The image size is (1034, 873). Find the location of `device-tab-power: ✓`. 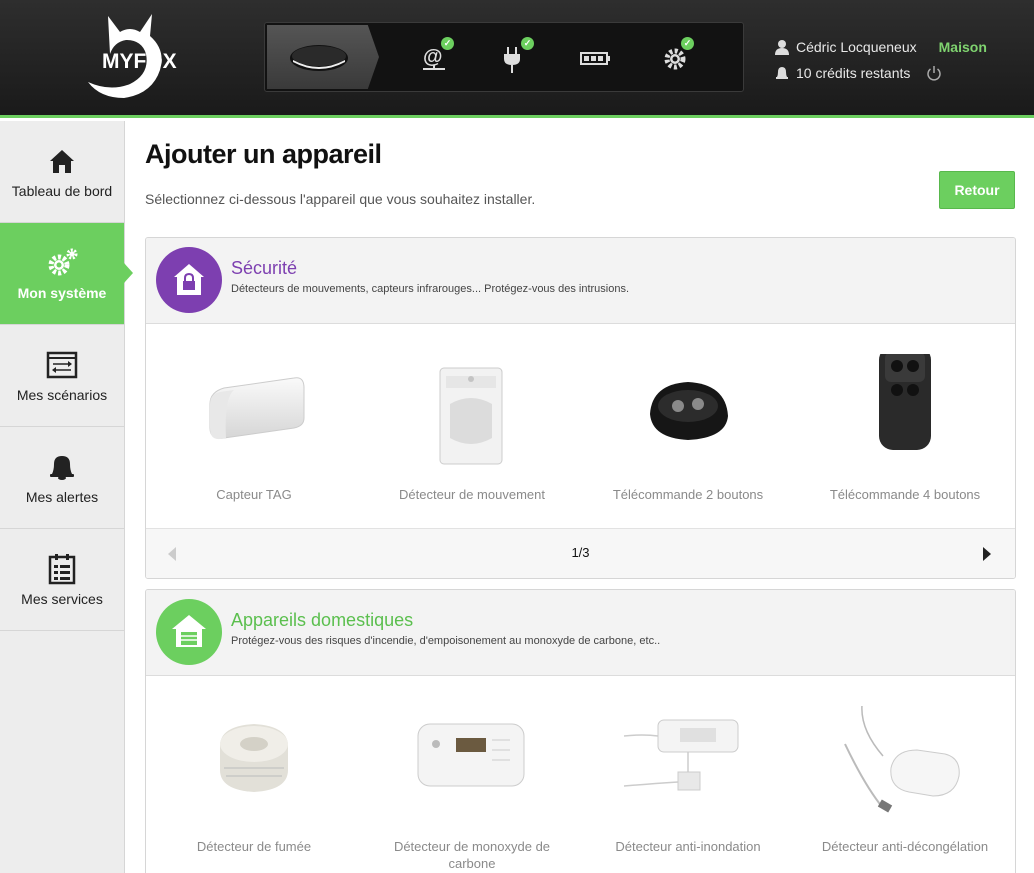

device-tab-power: ✓ is located at coordinates (518, 56).